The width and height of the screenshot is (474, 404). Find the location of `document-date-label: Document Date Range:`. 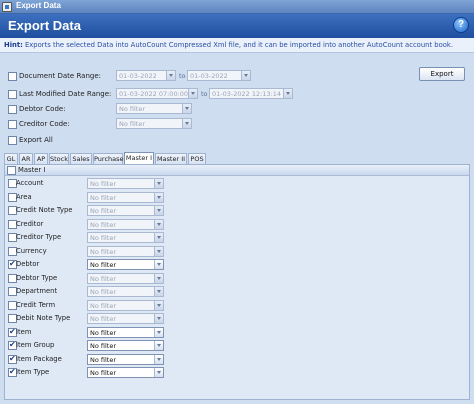

document-date-label: Document Date Range: is located at coordinates (60, 76).